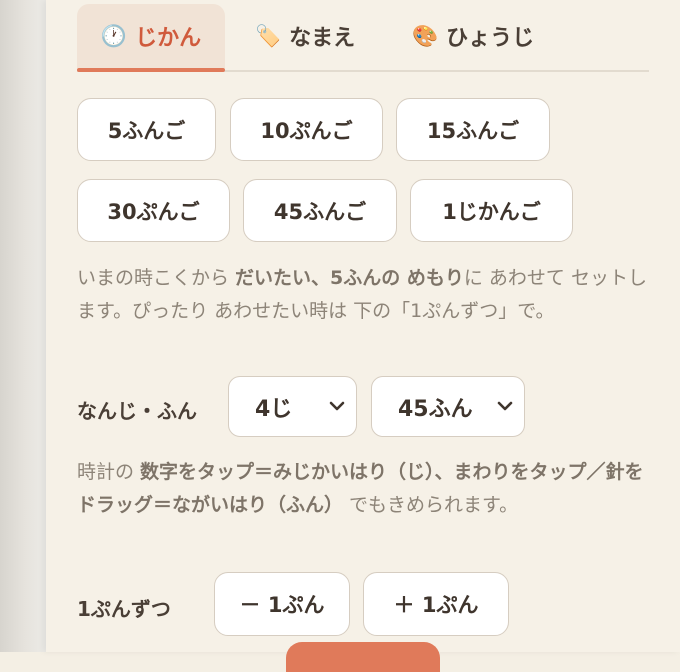 This screenshot has width=680, height=672. I want to click on minute-select-value: 45ふん, so click(435, 409).